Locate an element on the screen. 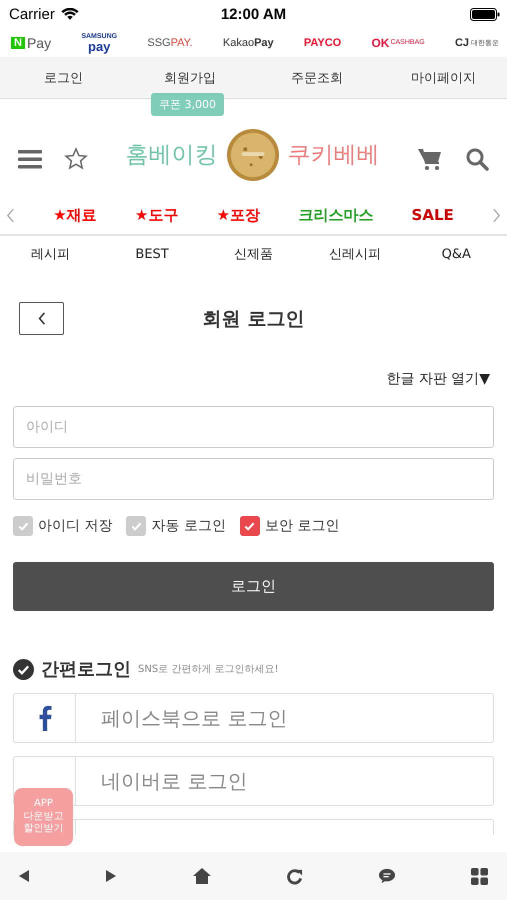 This screenshot has height=900, width=507. sub-menu-link: Q&A is located at coordinates (456, 254).